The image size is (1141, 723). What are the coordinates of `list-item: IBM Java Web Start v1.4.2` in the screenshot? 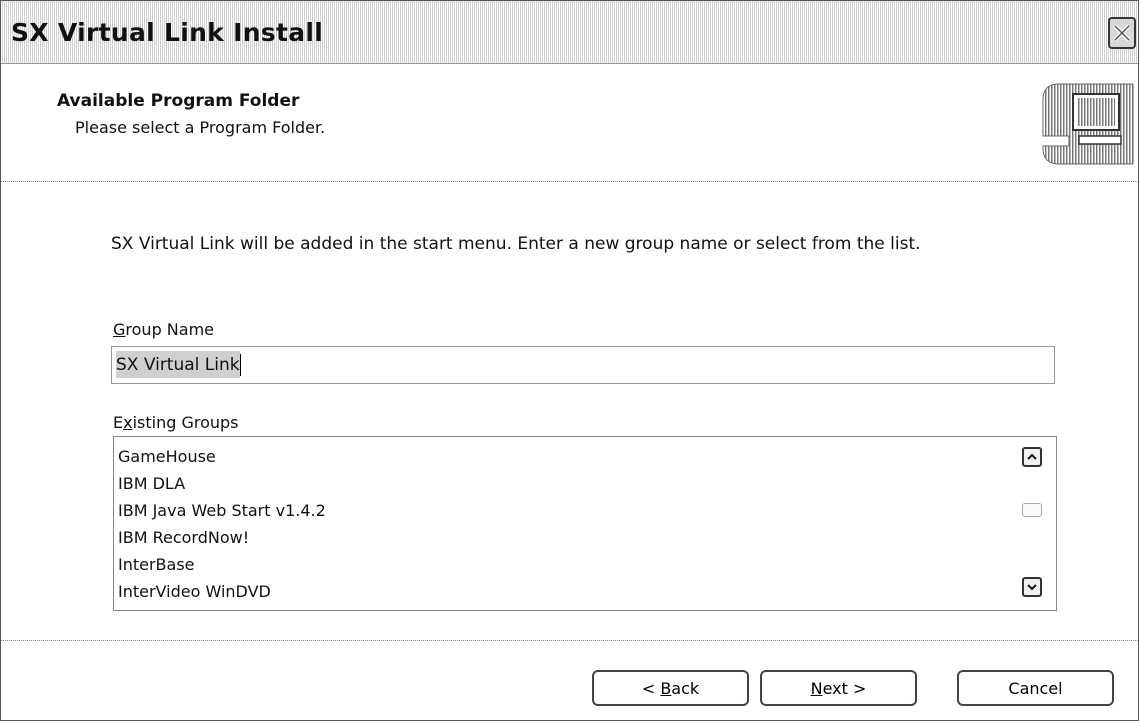 It's located at (222, 510).